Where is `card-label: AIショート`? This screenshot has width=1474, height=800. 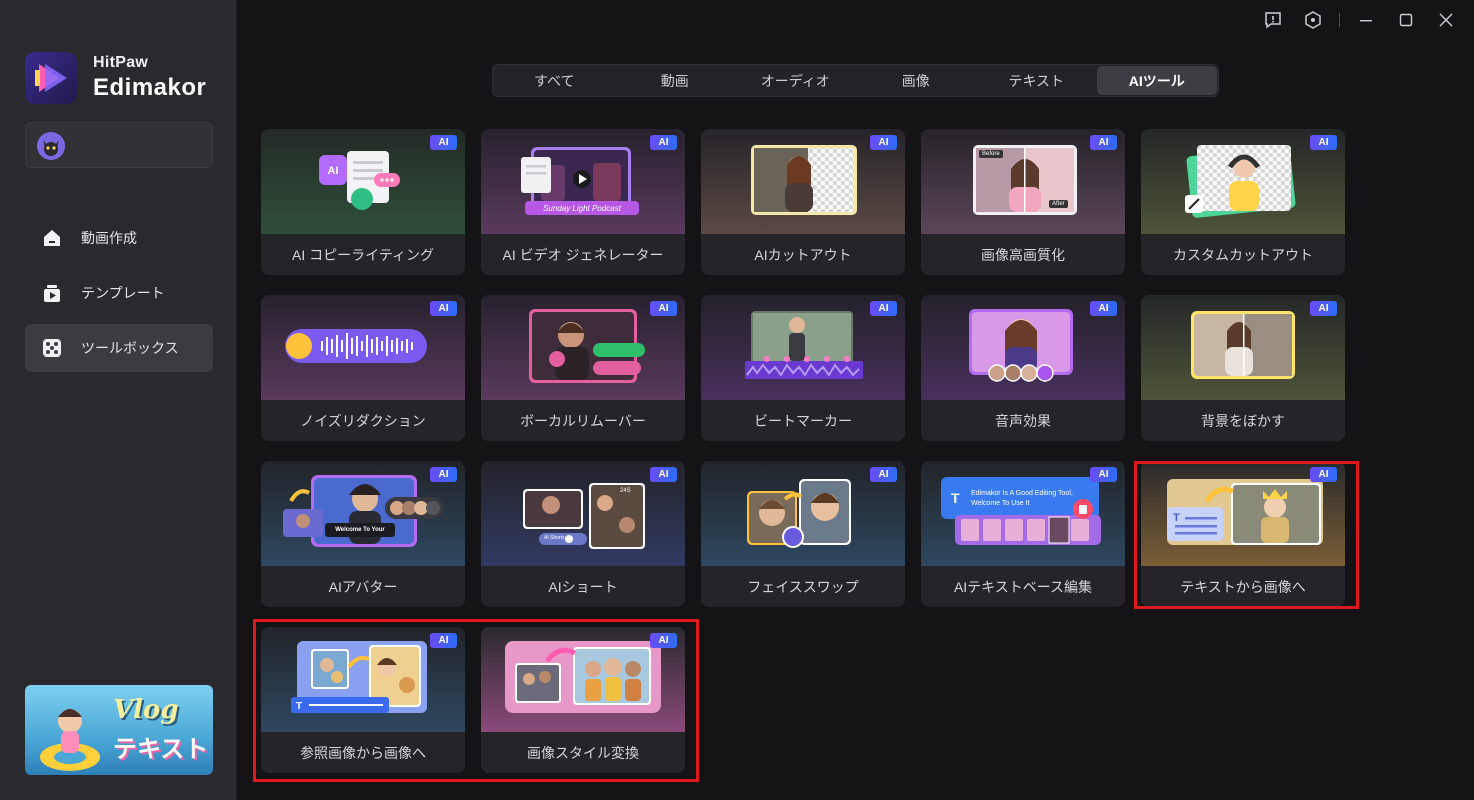 card-label: AIショート is located at coordinates (583, 586).